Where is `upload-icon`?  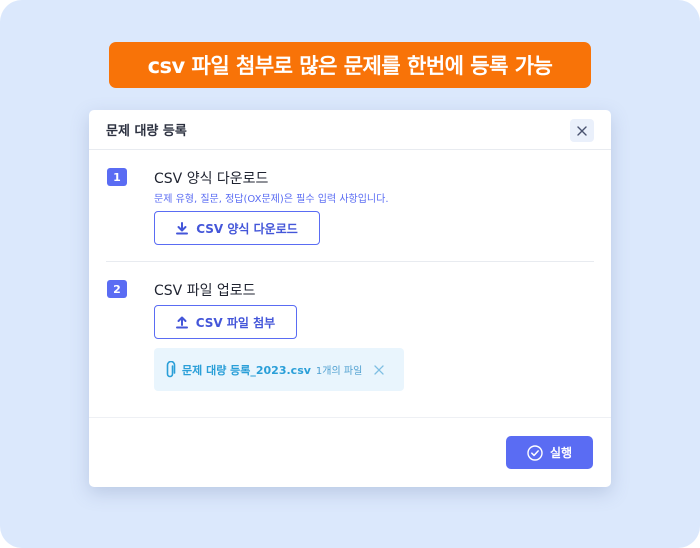 upload-icon is located at coordinates (181, 322).